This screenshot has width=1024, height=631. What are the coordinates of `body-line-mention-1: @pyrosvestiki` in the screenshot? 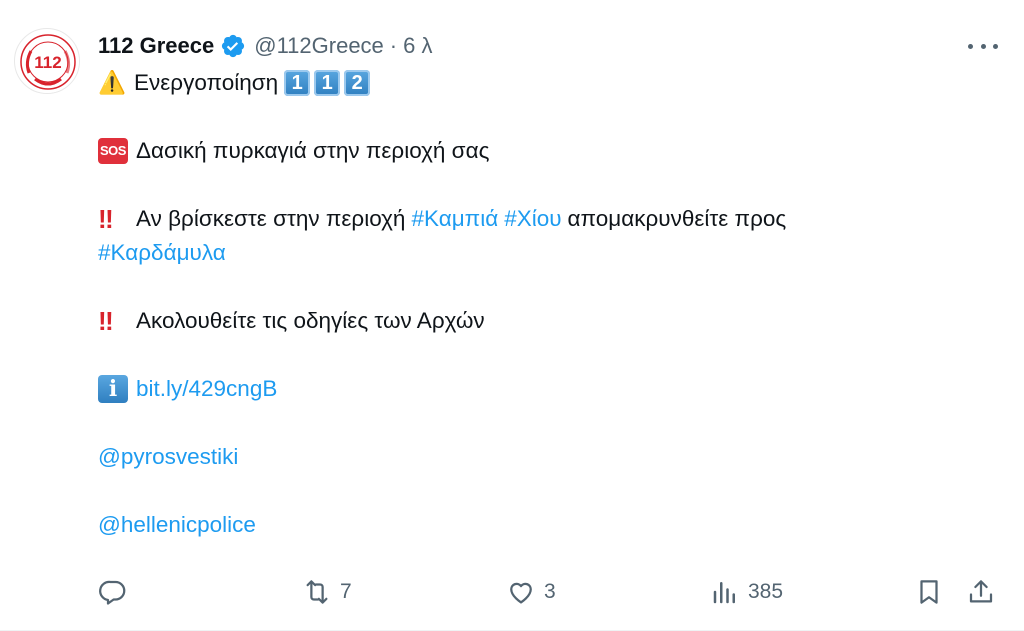 It's located at (538, 457).